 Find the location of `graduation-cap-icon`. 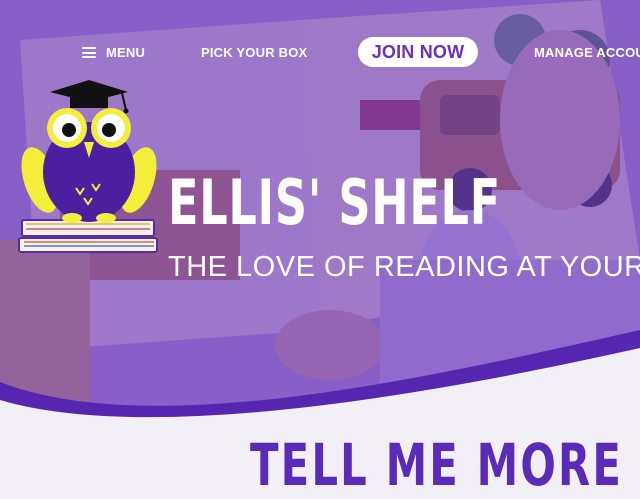

graduation-cap-icon is located at coordinates (89, 97).